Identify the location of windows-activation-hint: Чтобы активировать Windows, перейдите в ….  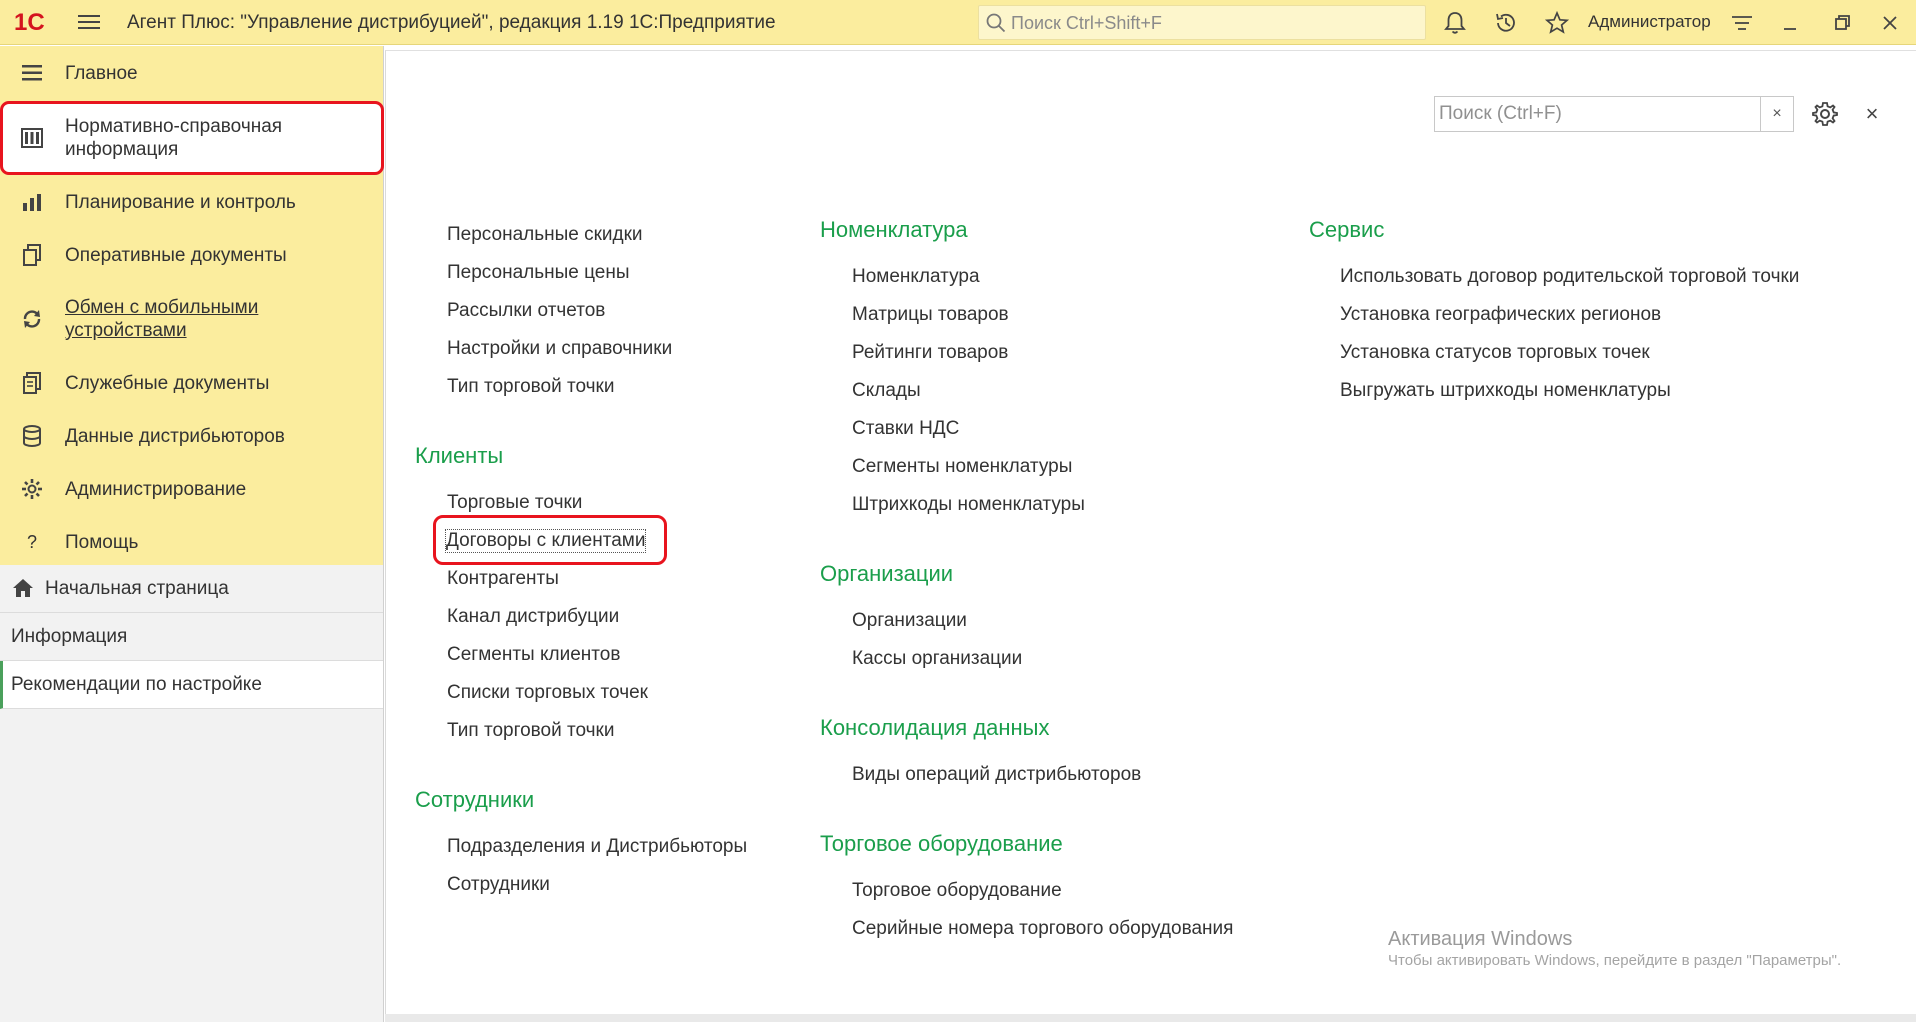
(1615, 960).